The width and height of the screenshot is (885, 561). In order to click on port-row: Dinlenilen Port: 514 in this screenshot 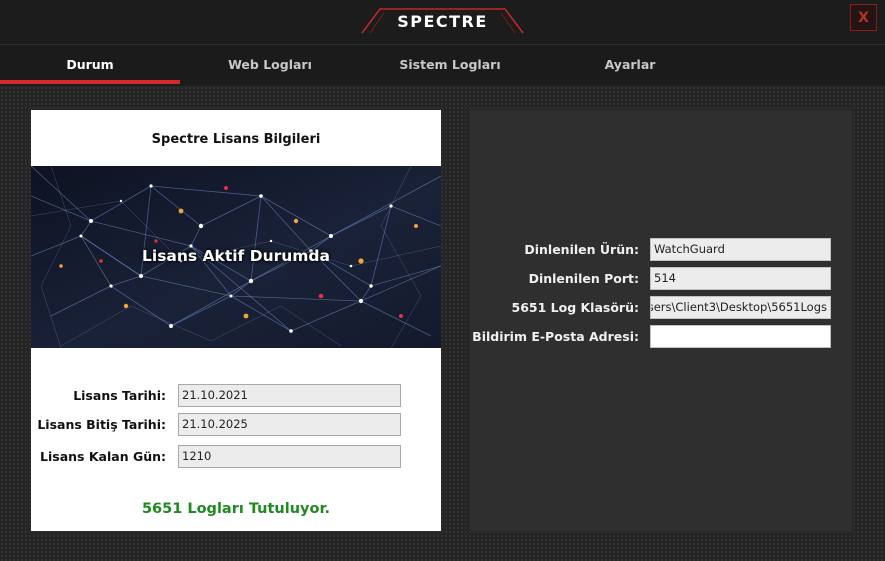, I will do `click(661, 279)`.